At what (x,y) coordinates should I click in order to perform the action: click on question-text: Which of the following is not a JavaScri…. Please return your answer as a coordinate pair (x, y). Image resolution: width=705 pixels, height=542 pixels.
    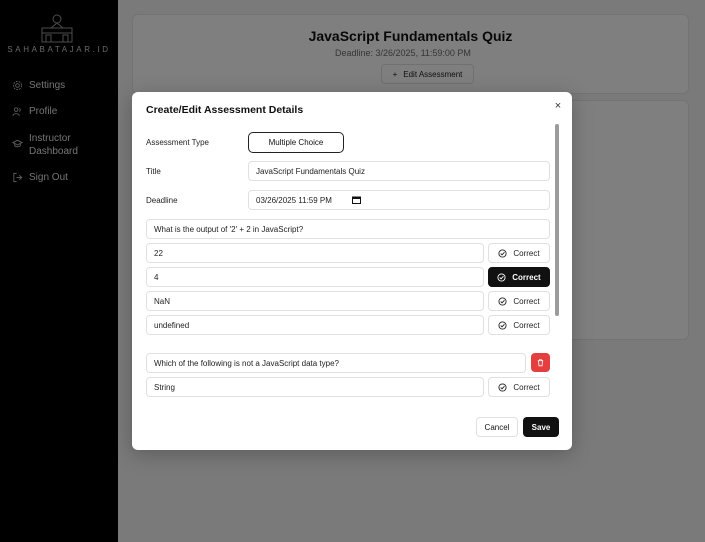
    Looking at the image, I should click on (246, 363).